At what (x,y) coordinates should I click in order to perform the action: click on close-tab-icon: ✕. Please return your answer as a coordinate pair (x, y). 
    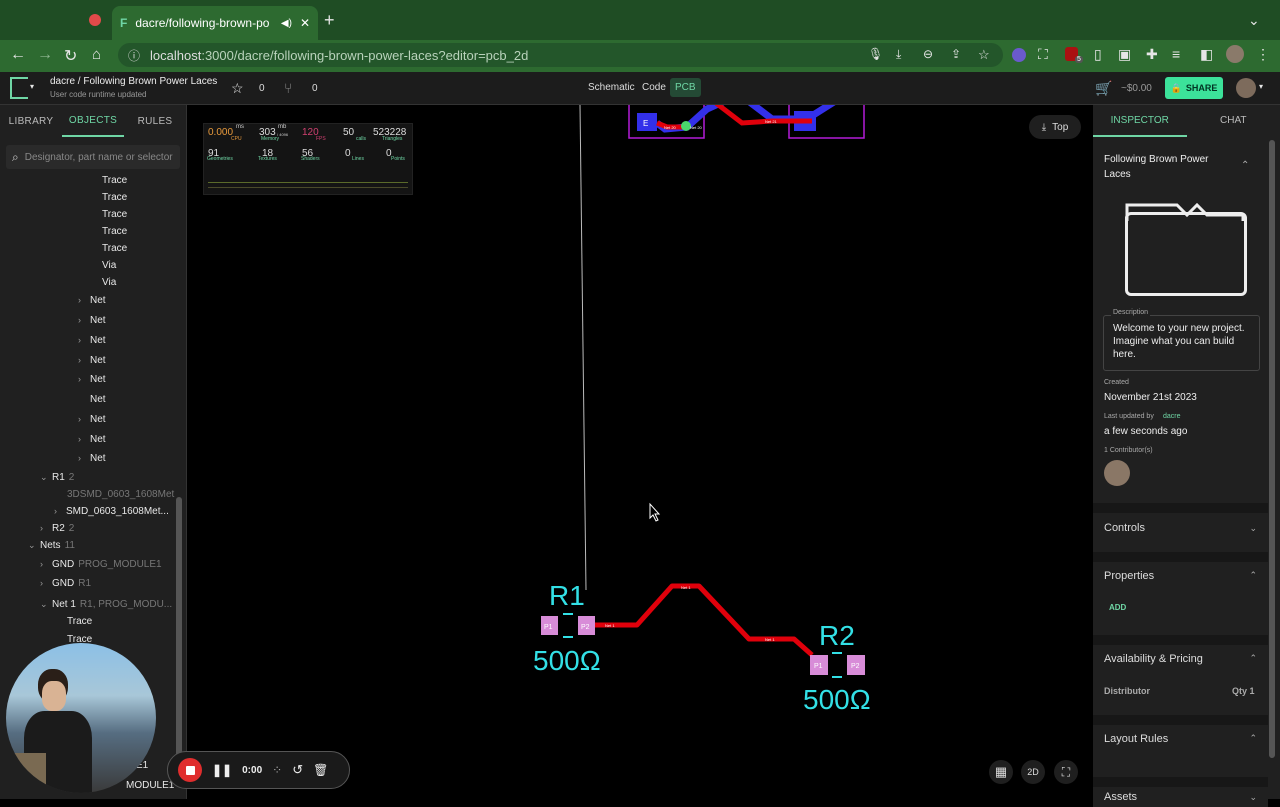
    Looking at the image, I should click on (305, 23).